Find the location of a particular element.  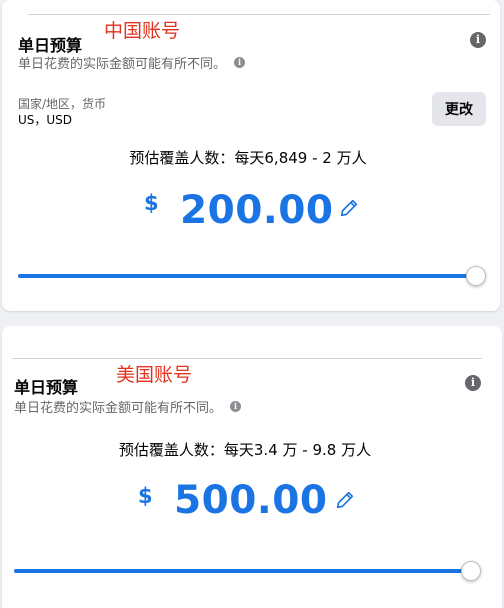

budget-amount: 200.00 is located at coordinates (257, 210).